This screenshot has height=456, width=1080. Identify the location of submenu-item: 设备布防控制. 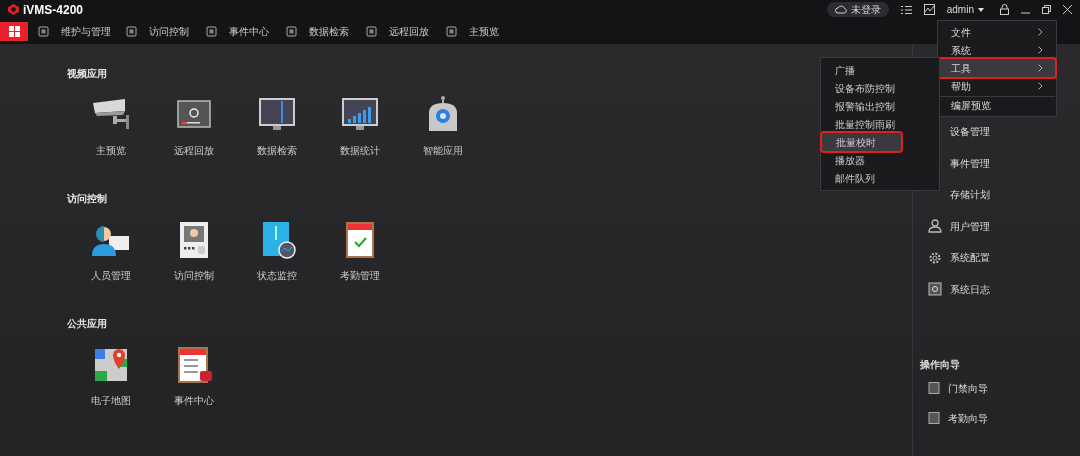
(880, 88).